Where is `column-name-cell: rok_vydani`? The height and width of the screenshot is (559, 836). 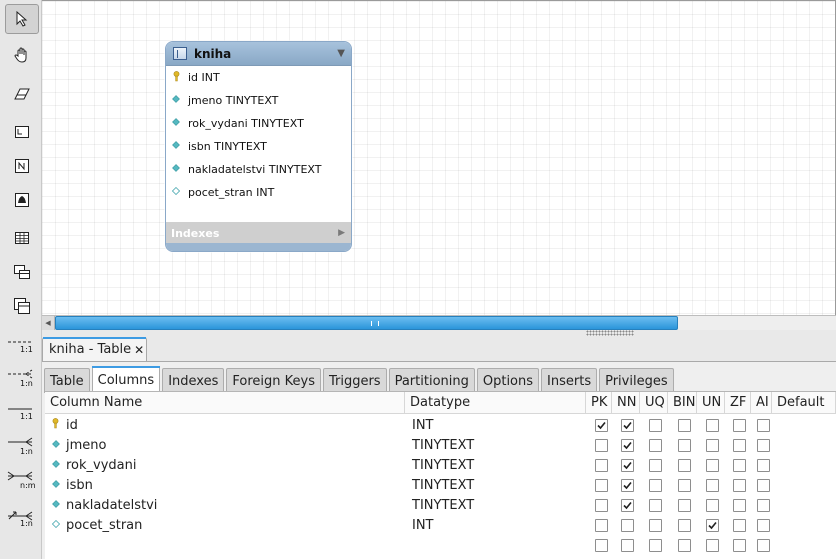 column-name-cell: rok_vydani is located at coordinates (94, 465).